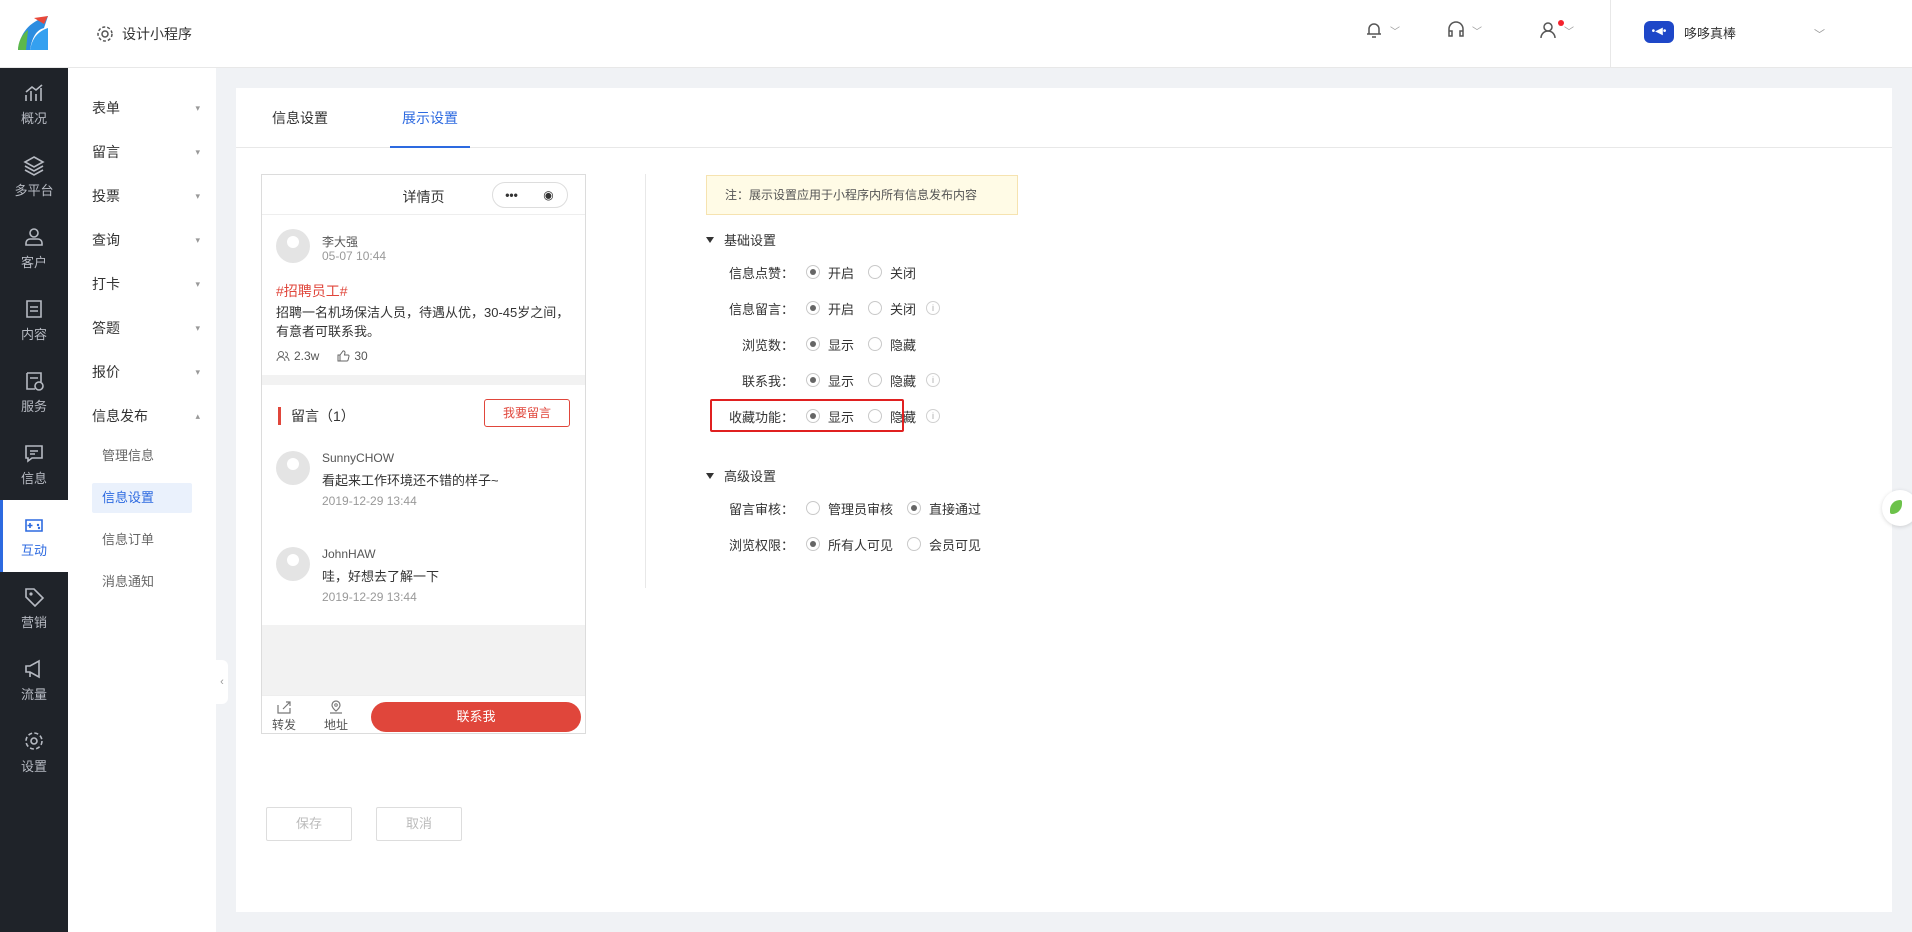 The height and width of the screenshot is (932, 1912). I want to click on subnav-item-manage-info: 管理信息, so click(142, 456).